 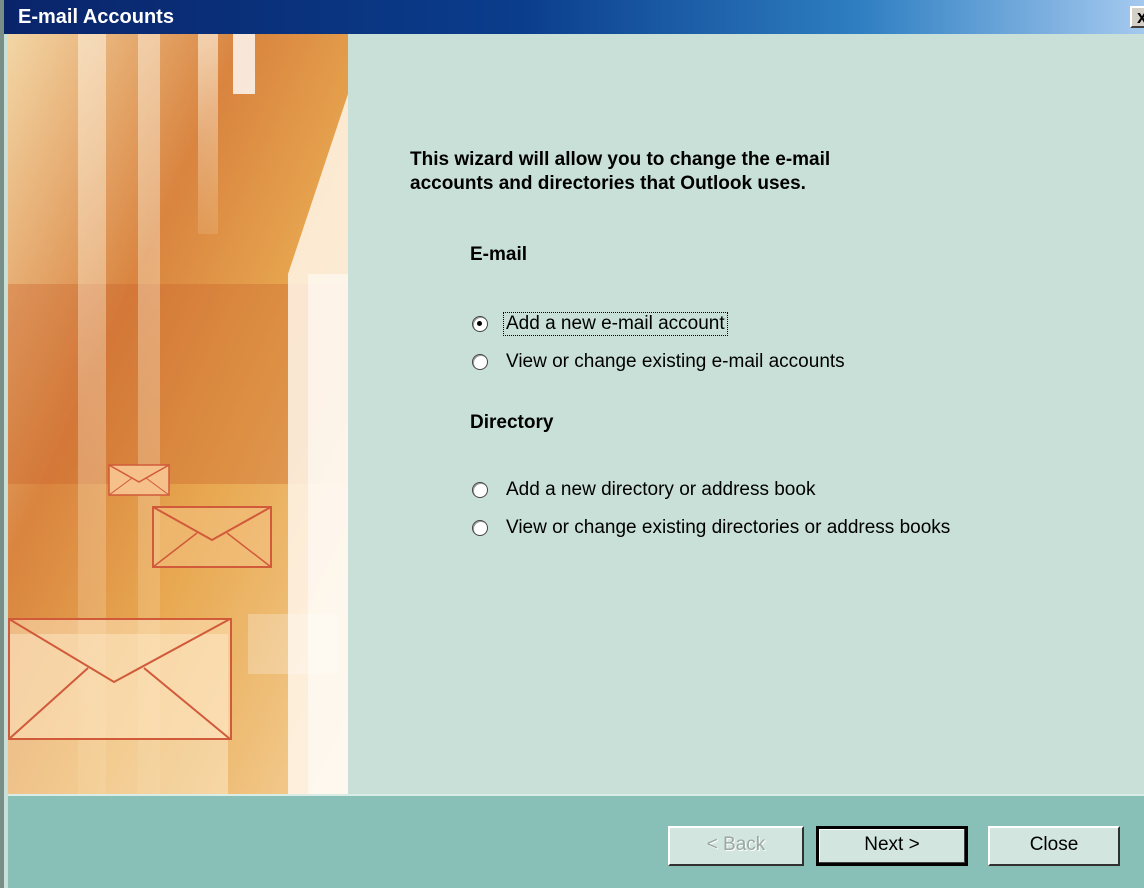 What do you see at coordinates (736, 846) in the screenshot?
I see `back-button: < Back` at bounding box center [736, 846].